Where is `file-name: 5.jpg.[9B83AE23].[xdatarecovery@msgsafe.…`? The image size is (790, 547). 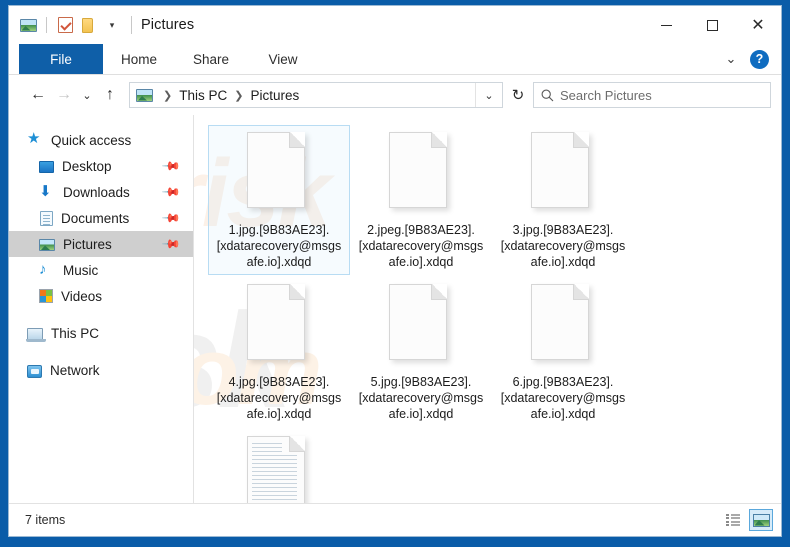 file-name: 5.jpg.[9B83AE23].[xdatarecovery@msgsafe.… is located at coordinates (421, 398).